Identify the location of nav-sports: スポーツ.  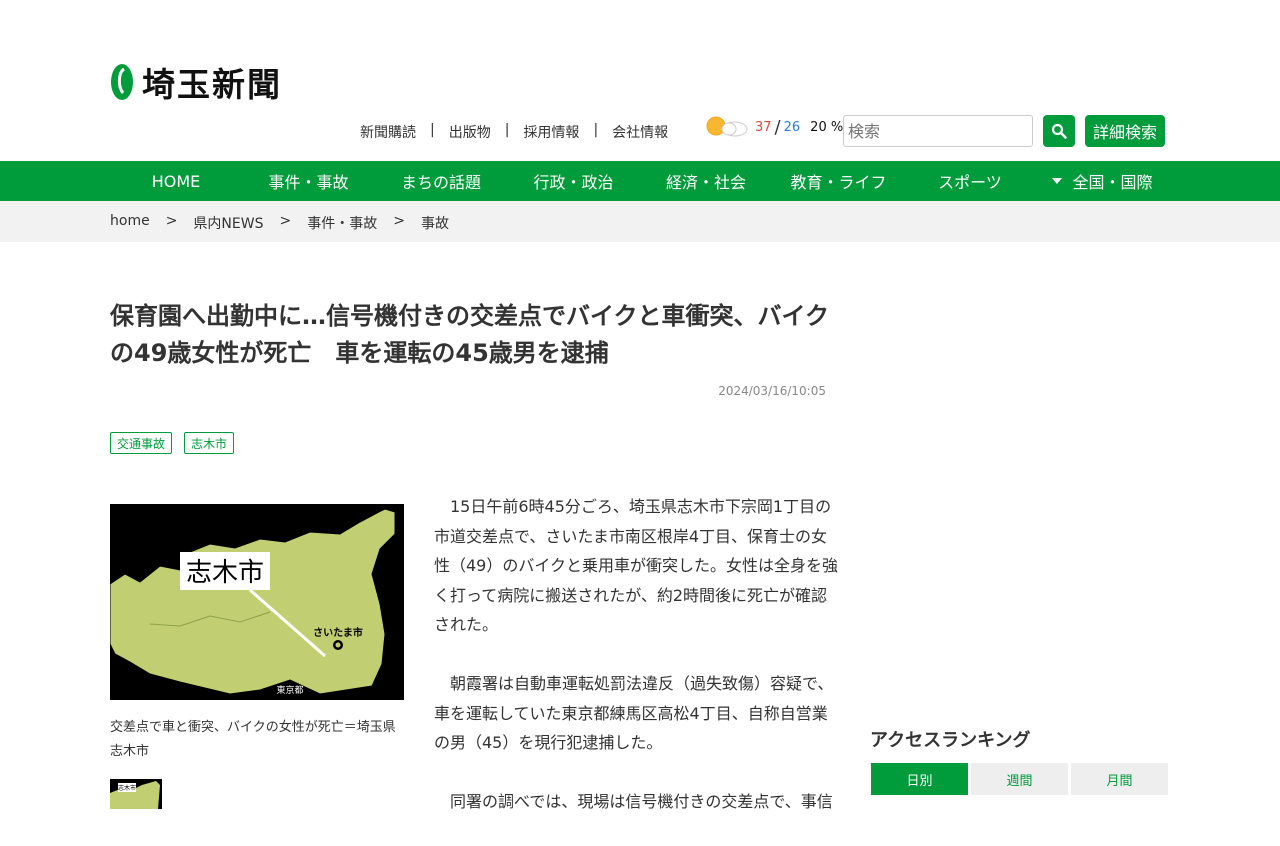
(970, 181).